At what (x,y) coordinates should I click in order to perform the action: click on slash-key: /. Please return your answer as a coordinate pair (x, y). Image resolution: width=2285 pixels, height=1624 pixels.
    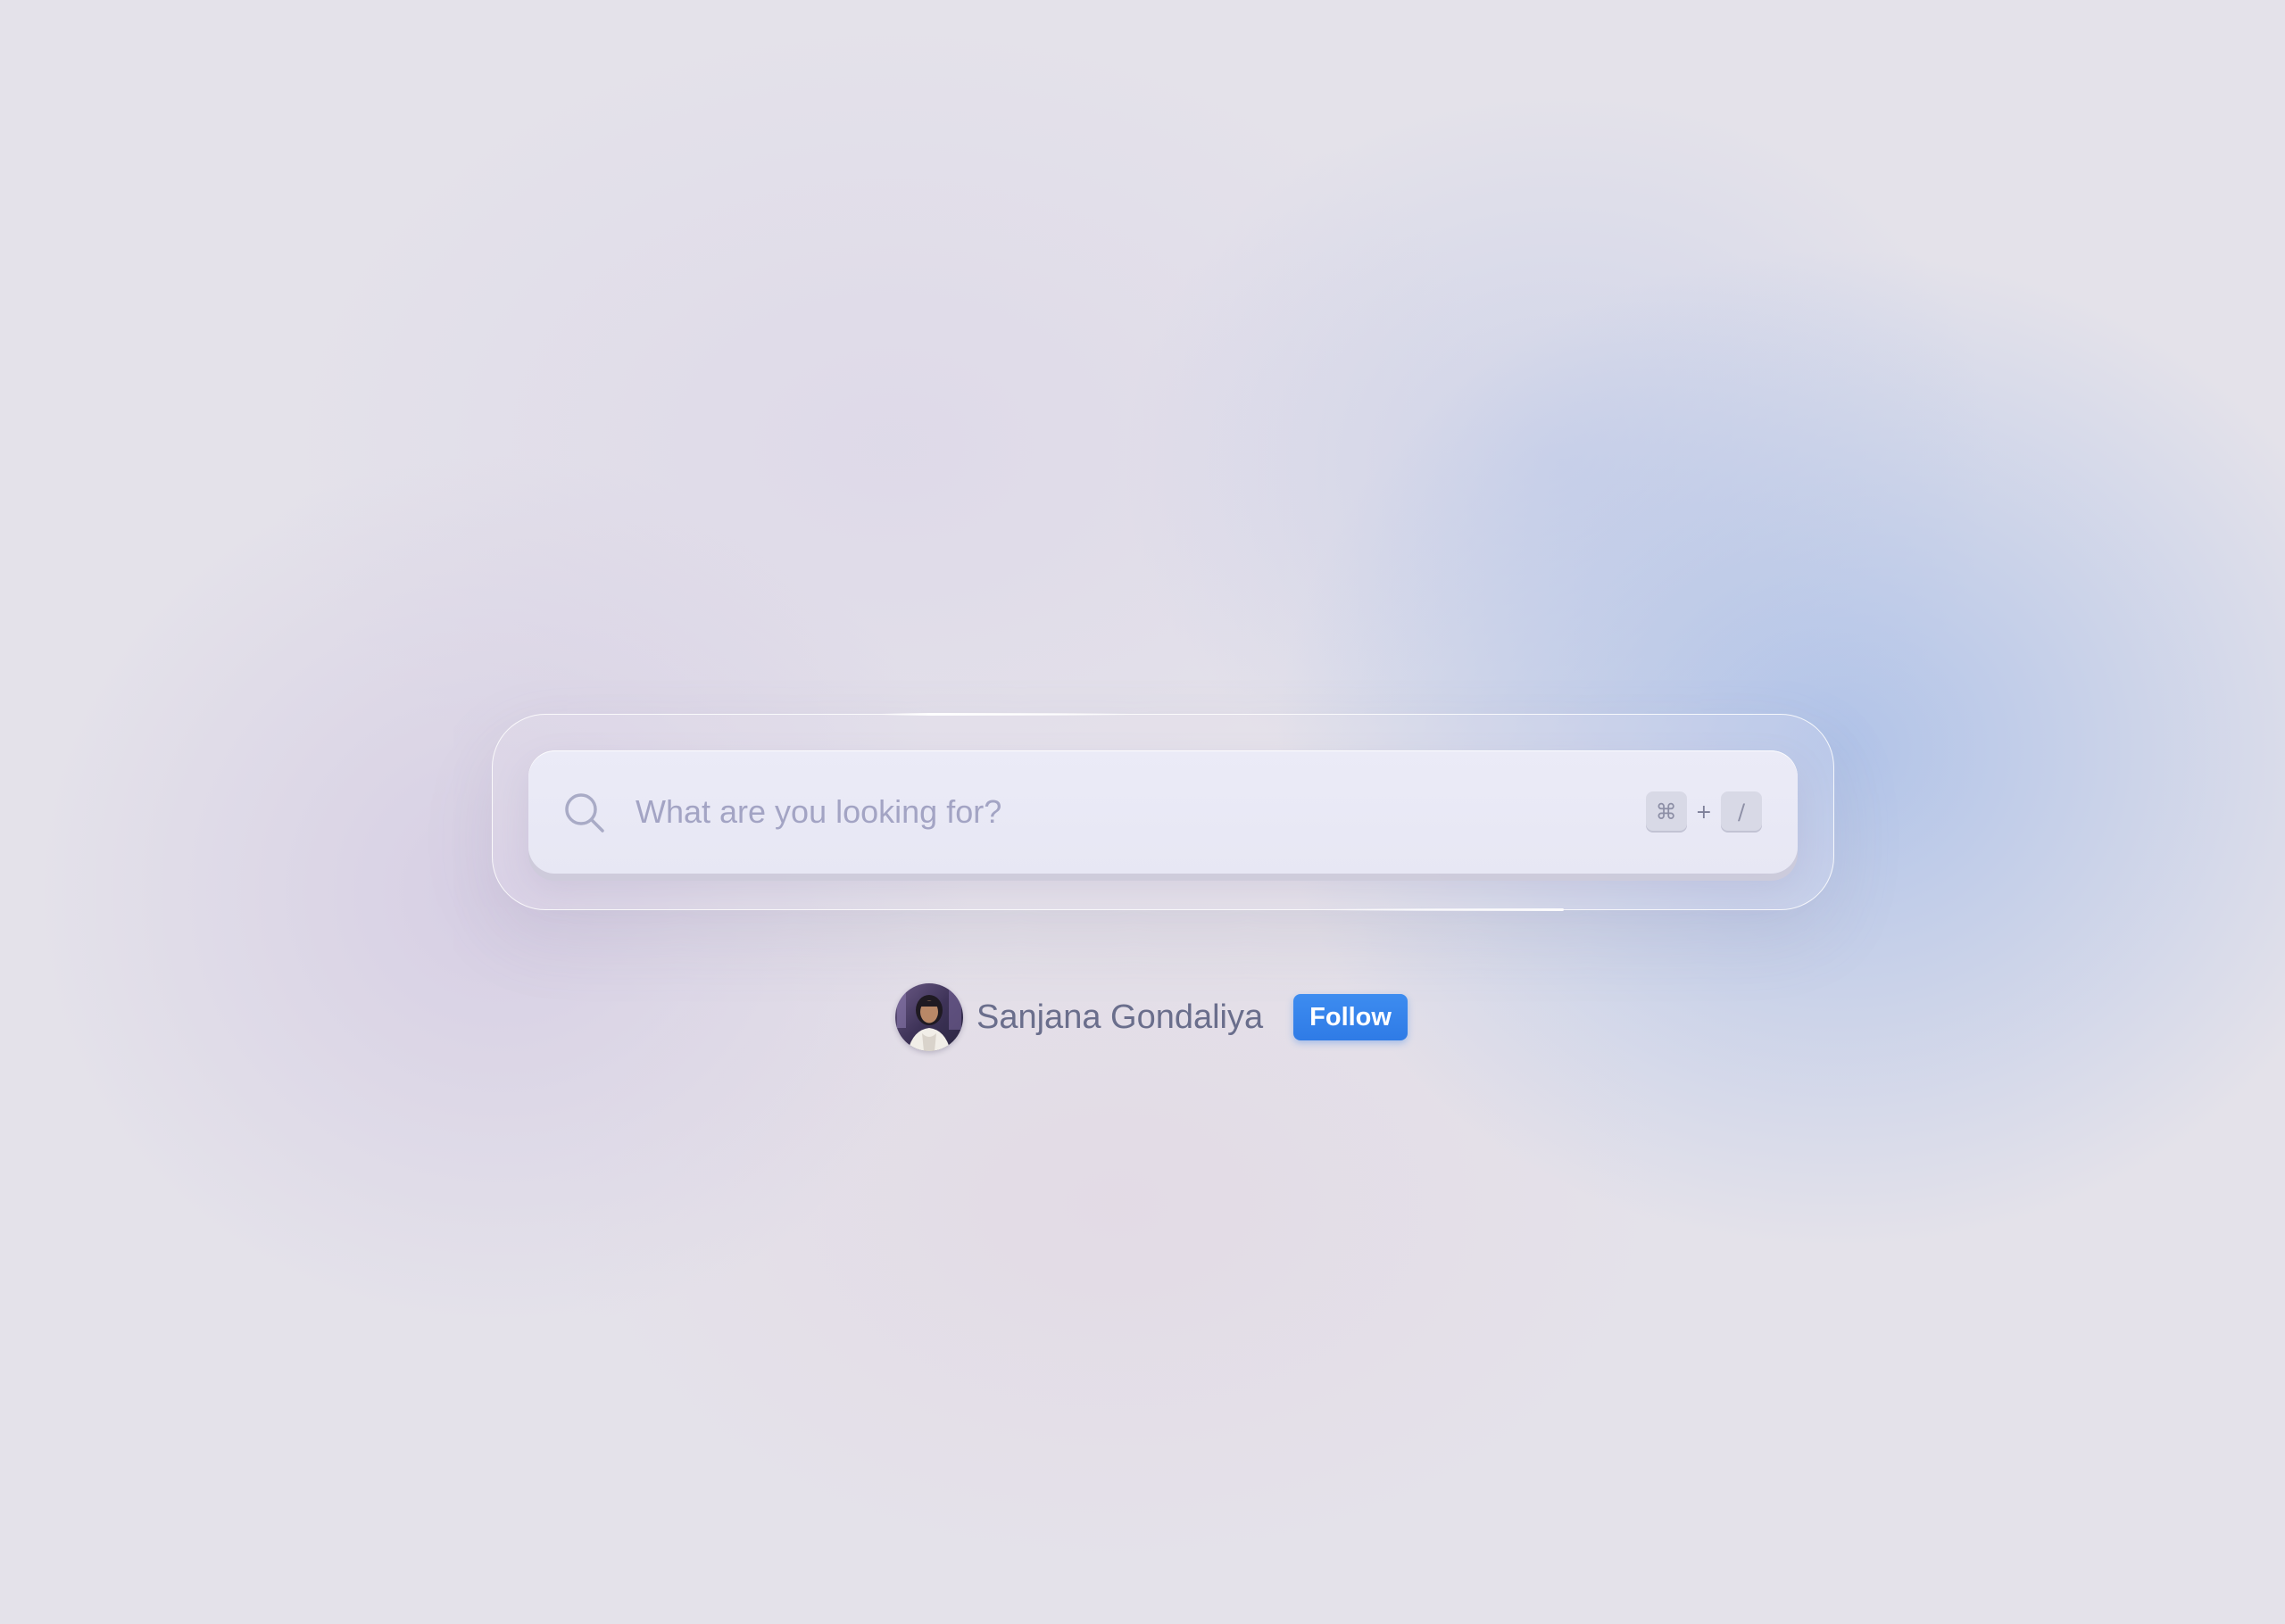
    Looking at the image, I should click on (1741, 812).